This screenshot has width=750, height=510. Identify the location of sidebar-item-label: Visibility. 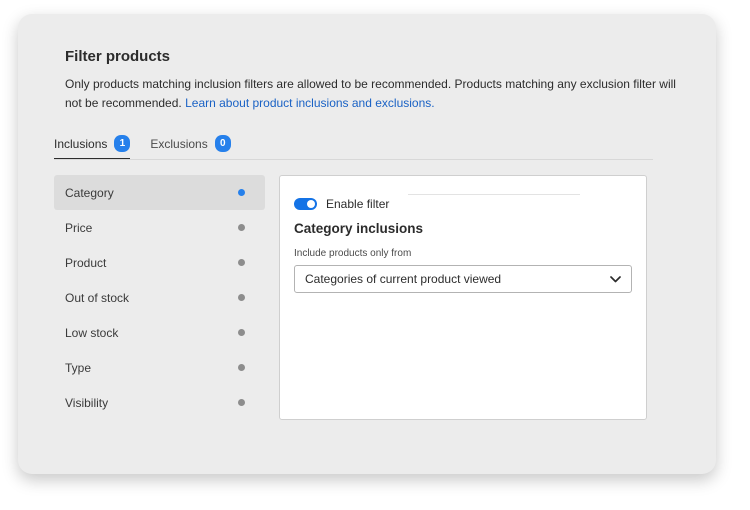
(87, 402).